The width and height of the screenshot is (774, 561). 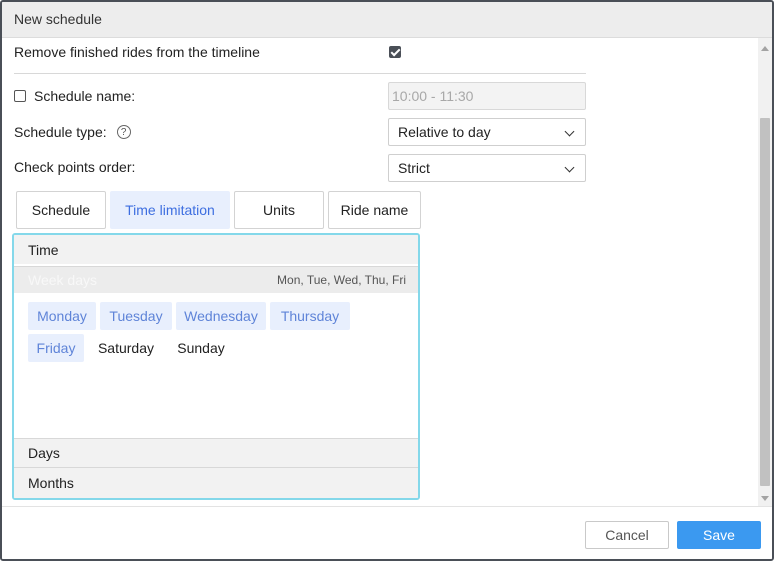 I want to click on tab-schedule: Schedule, so click(x=61, y=210).